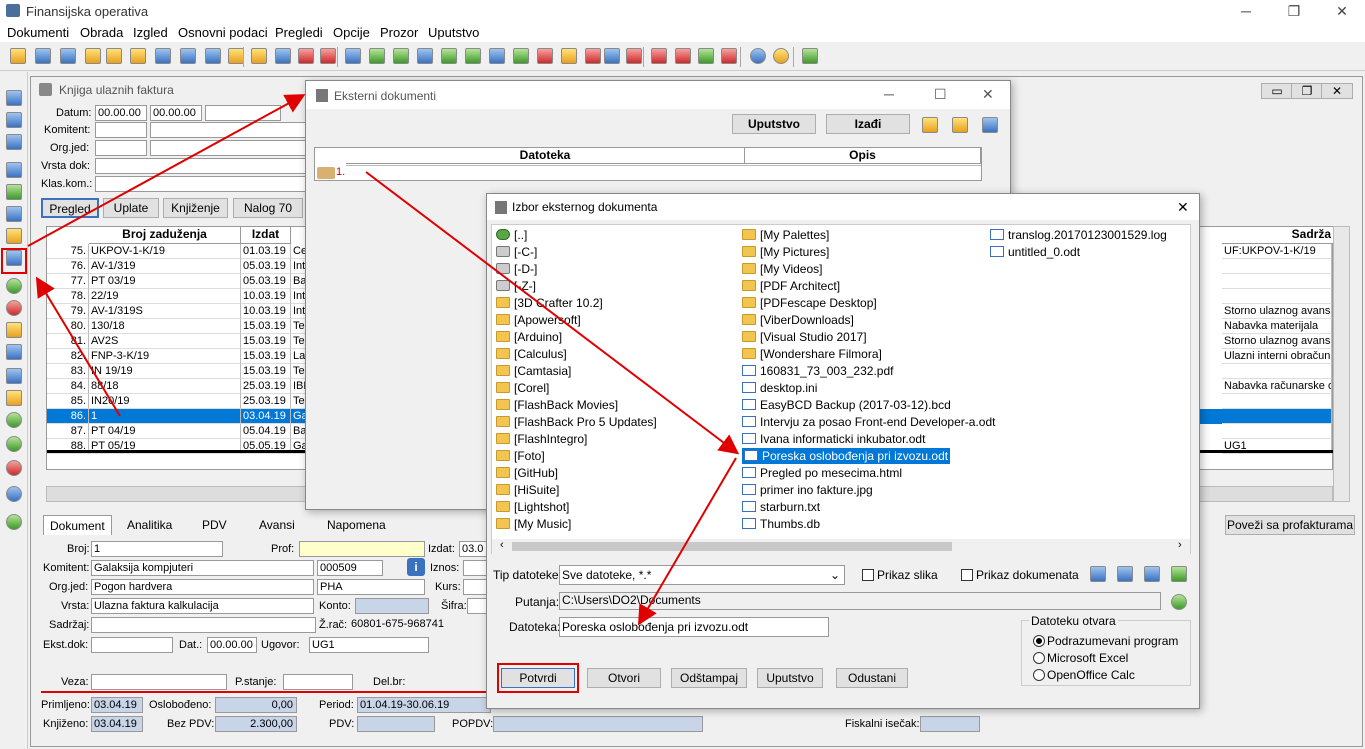 This screenshot has width=1365, height=749. What do you see at coordinates (78, 346) in the screenshot?
I see `arrow-to-toolbar` at bounding box center [78, 346].